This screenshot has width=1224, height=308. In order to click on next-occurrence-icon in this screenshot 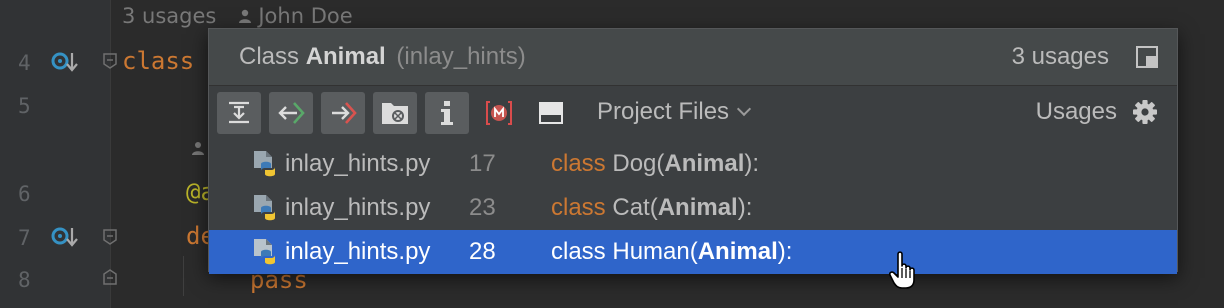, I will do `click(344, 113)`.